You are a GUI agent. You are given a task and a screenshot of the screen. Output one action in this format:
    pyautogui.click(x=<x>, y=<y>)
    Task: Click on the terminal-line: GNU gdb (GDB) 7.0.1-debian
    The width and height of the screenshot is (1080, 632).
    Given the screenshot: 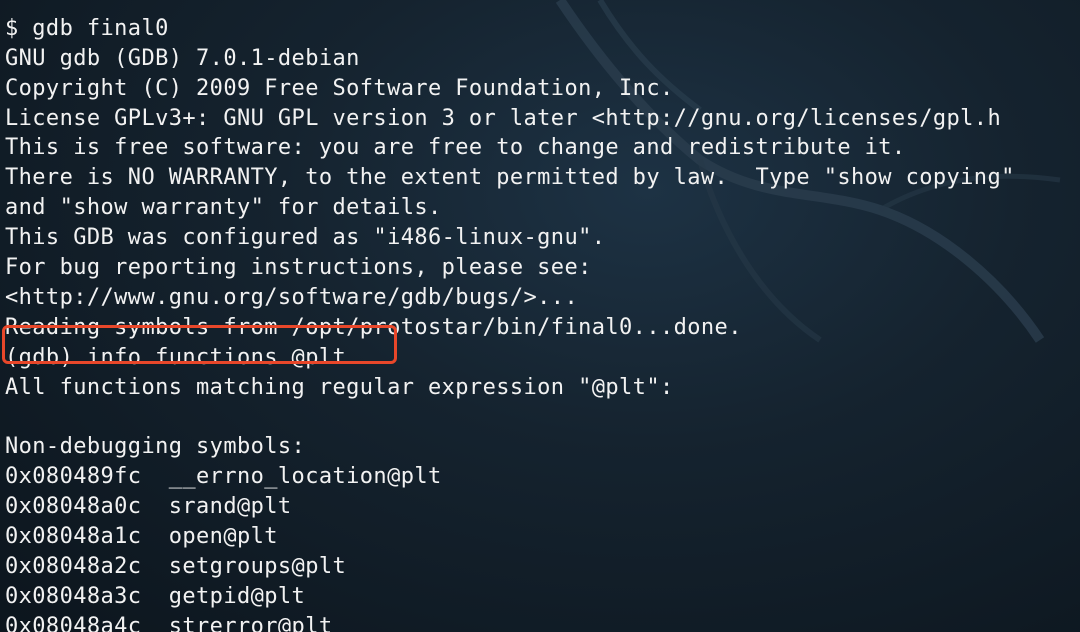 What is the action you would take?
    pyautogui.click(x=182, y=58)
    